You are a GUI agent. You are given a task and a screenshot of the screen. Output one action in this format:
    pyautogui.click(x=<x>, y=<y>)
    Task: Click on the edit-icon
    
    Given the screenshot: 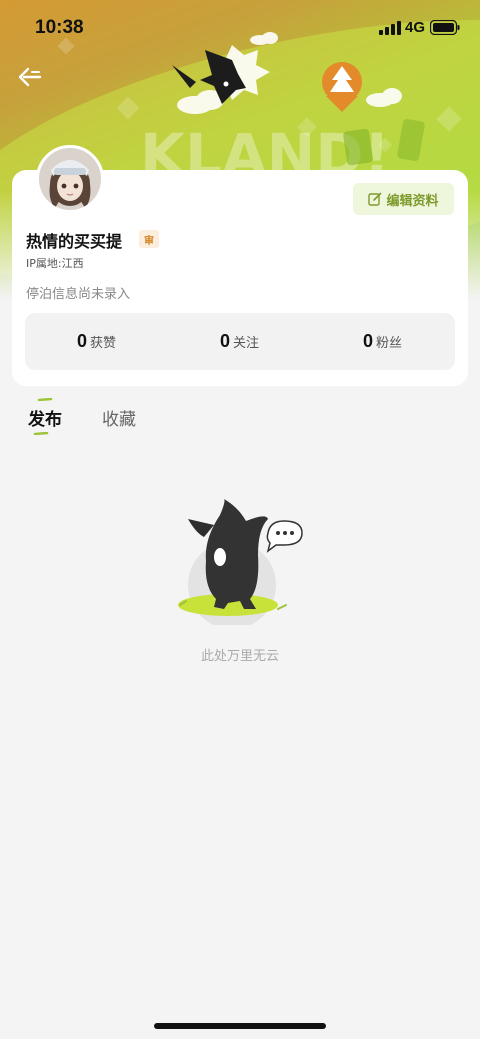 What is the action you would take?
    pyautogui.click(x=375, y=199)
    